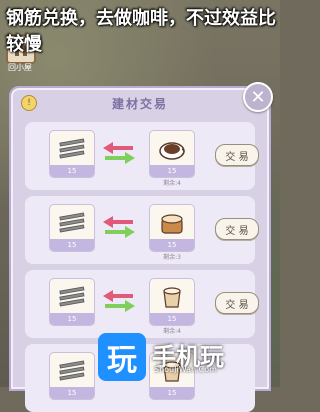 The image size is (320, 412). Describe the element at coordinates (172, 257) in the screenshot. I see `remaining-count: 剩余:3` at that location.